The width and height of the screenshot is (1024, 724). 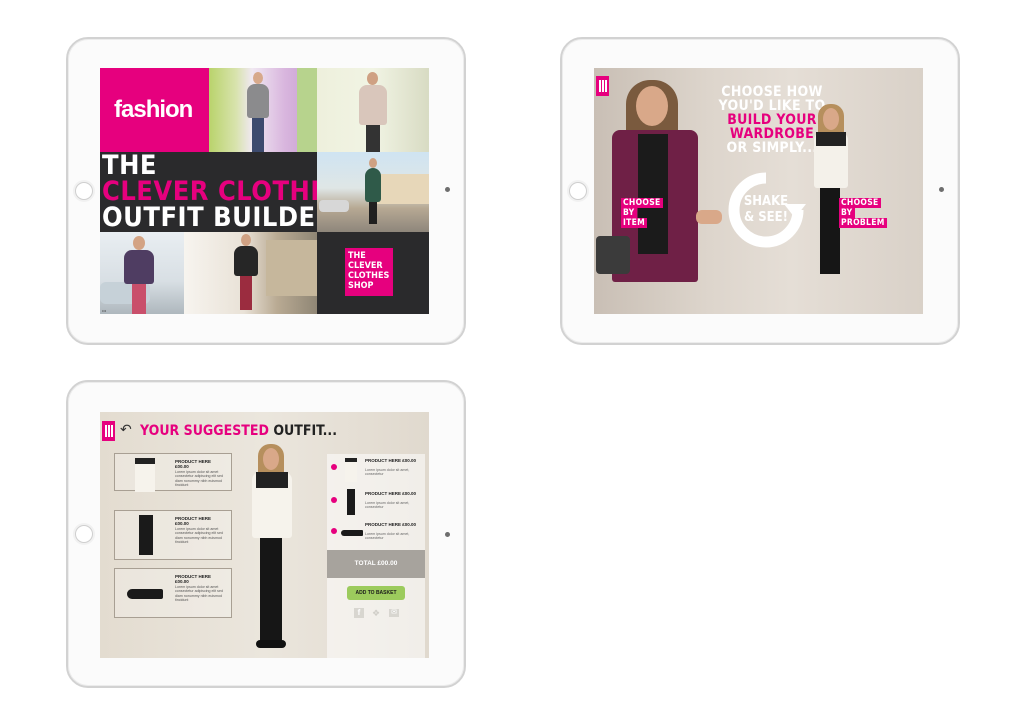 I want to click on choose-by-problem-line-1: CHOOSE, so click(x=860, y=203).